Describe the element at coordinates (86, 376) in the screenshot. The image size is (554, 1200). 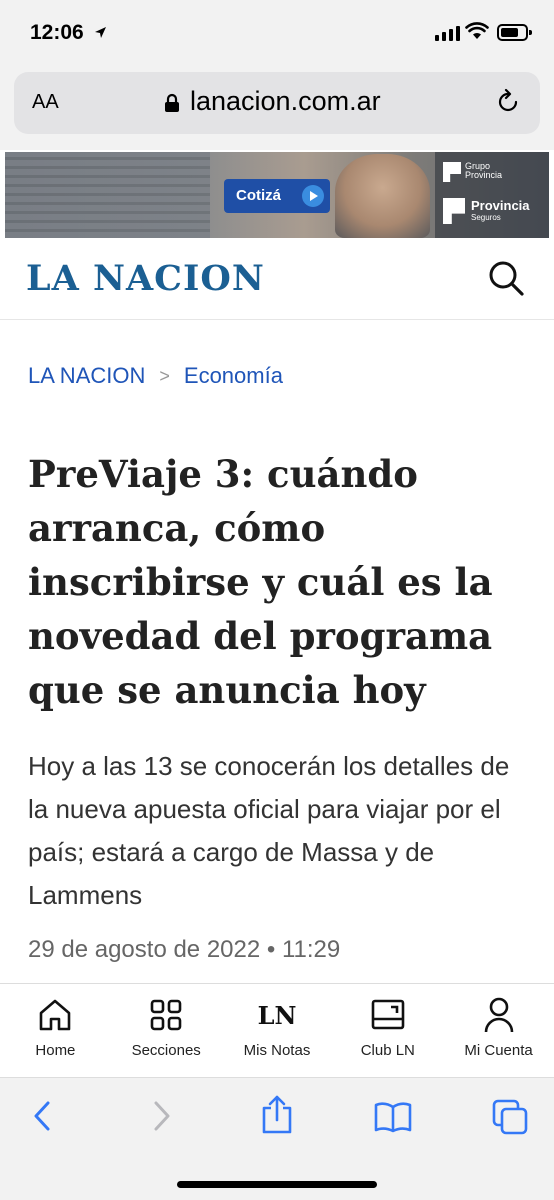
I see `breadcrumb-home-link: LA NACION` at that location.